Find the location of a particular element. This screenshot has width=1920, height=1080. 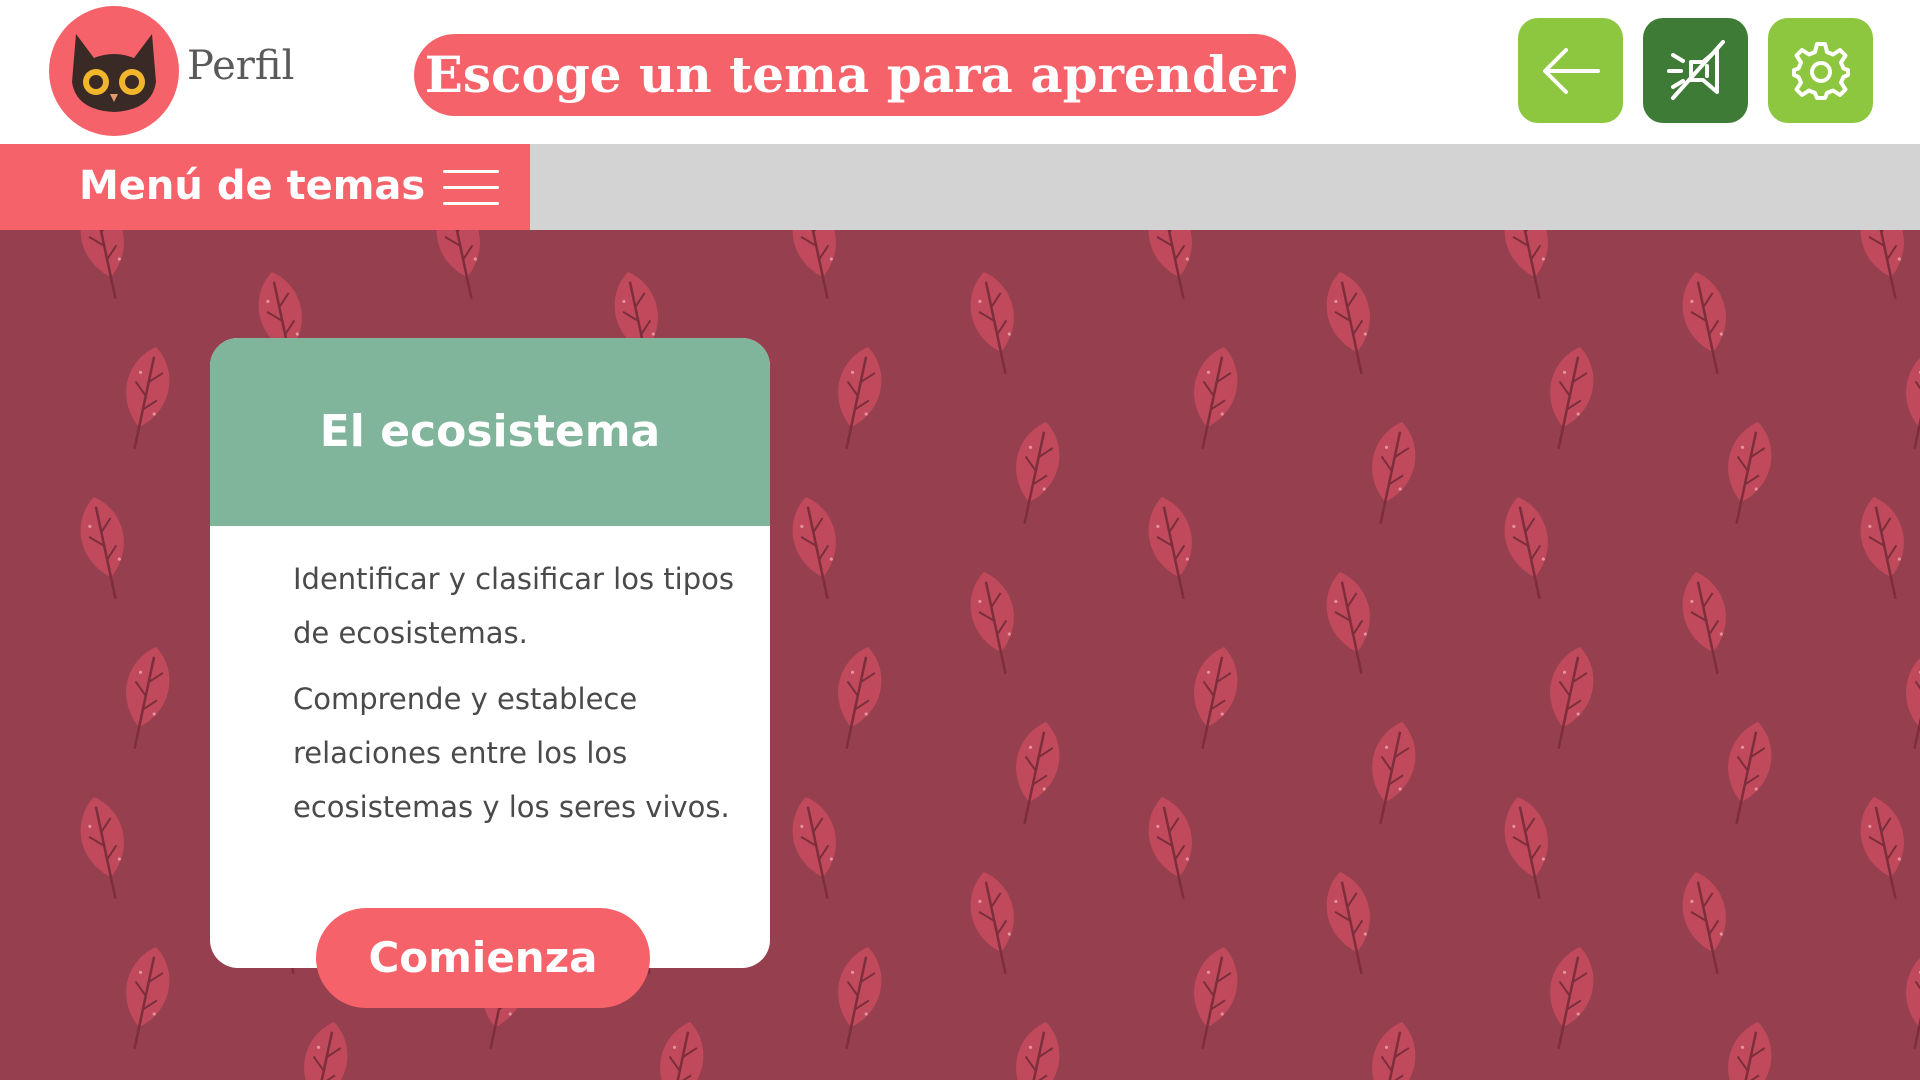

topics-menu-button: Menú de temas is located at coordinates (265, 187).